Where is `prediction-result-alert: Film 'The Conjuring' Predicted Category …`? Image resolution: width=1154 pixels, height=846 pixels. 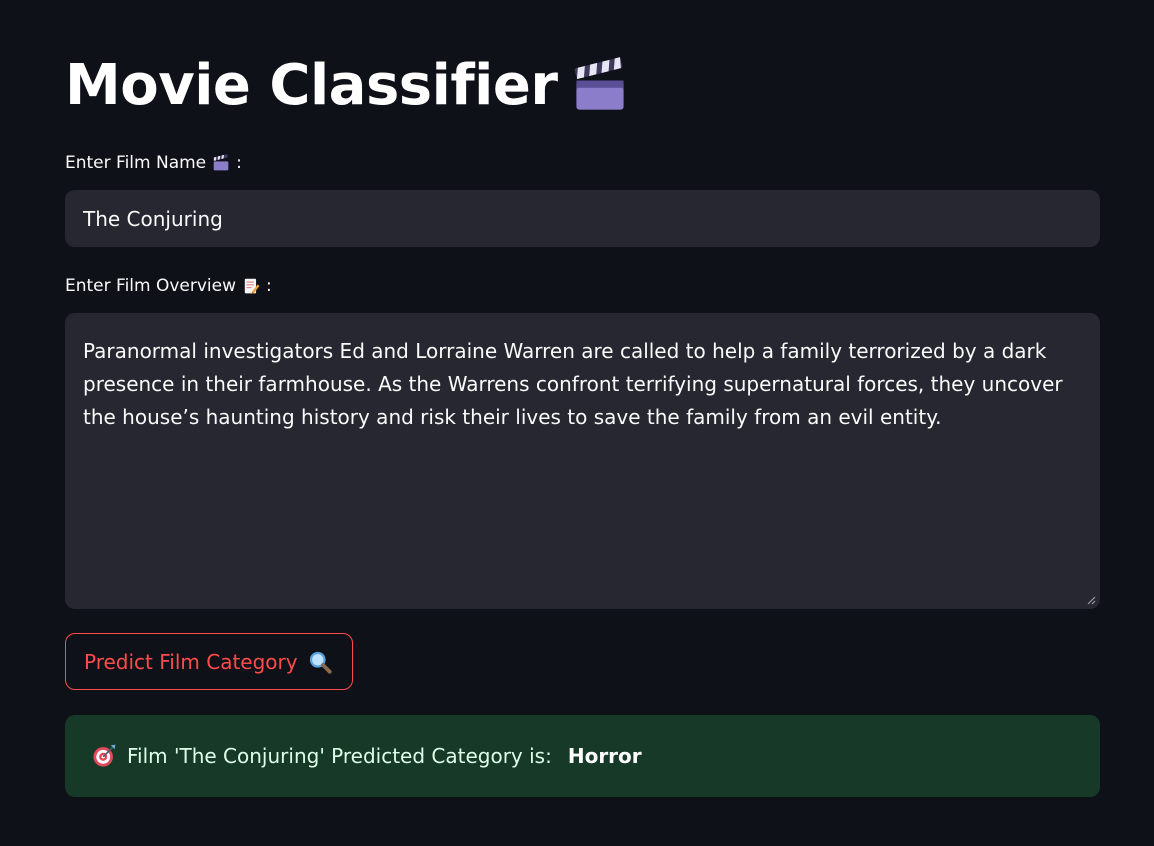 prediction-result-alert: Film 'The Conjuring' Predicted Category … is located at coordinates (582, 756).